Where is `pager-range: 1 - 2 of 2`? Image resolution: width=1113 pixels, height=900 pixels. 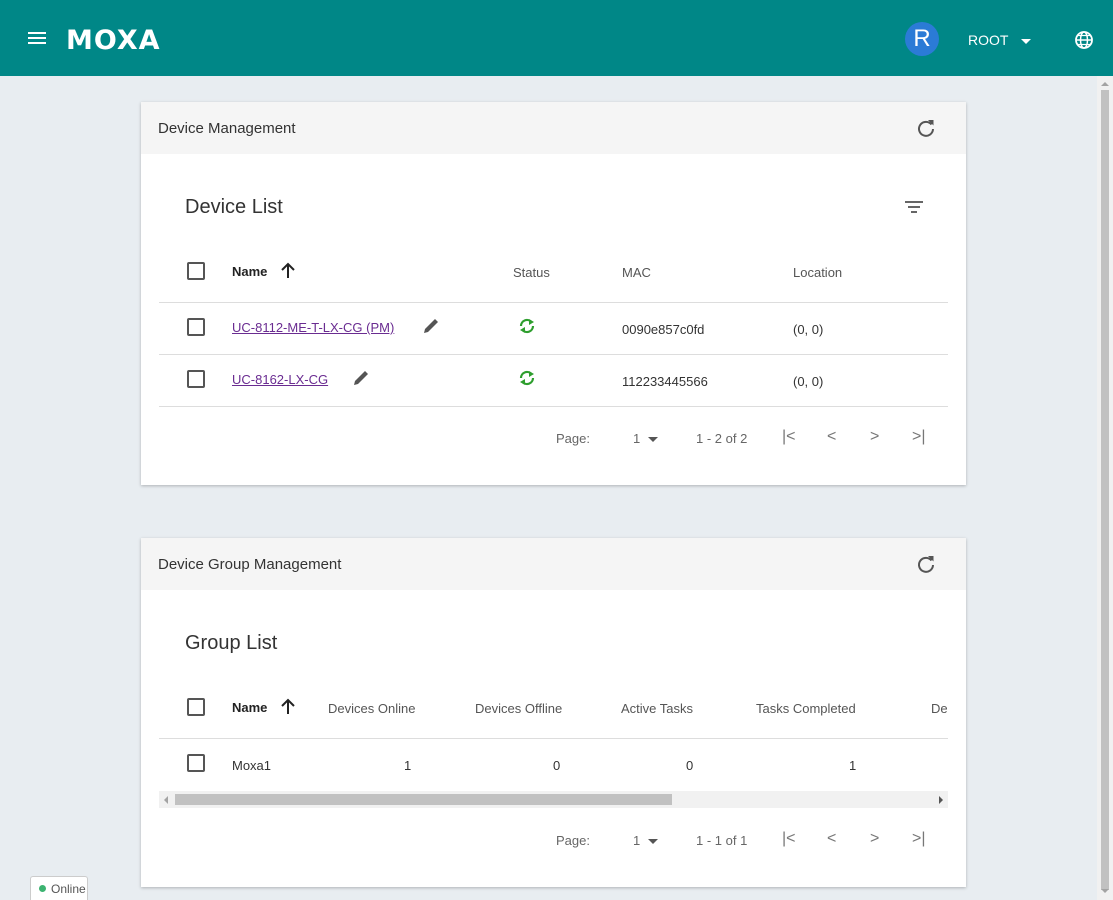 pager-range: 1 - 2 of 2 is located at coordinates (722, 438).